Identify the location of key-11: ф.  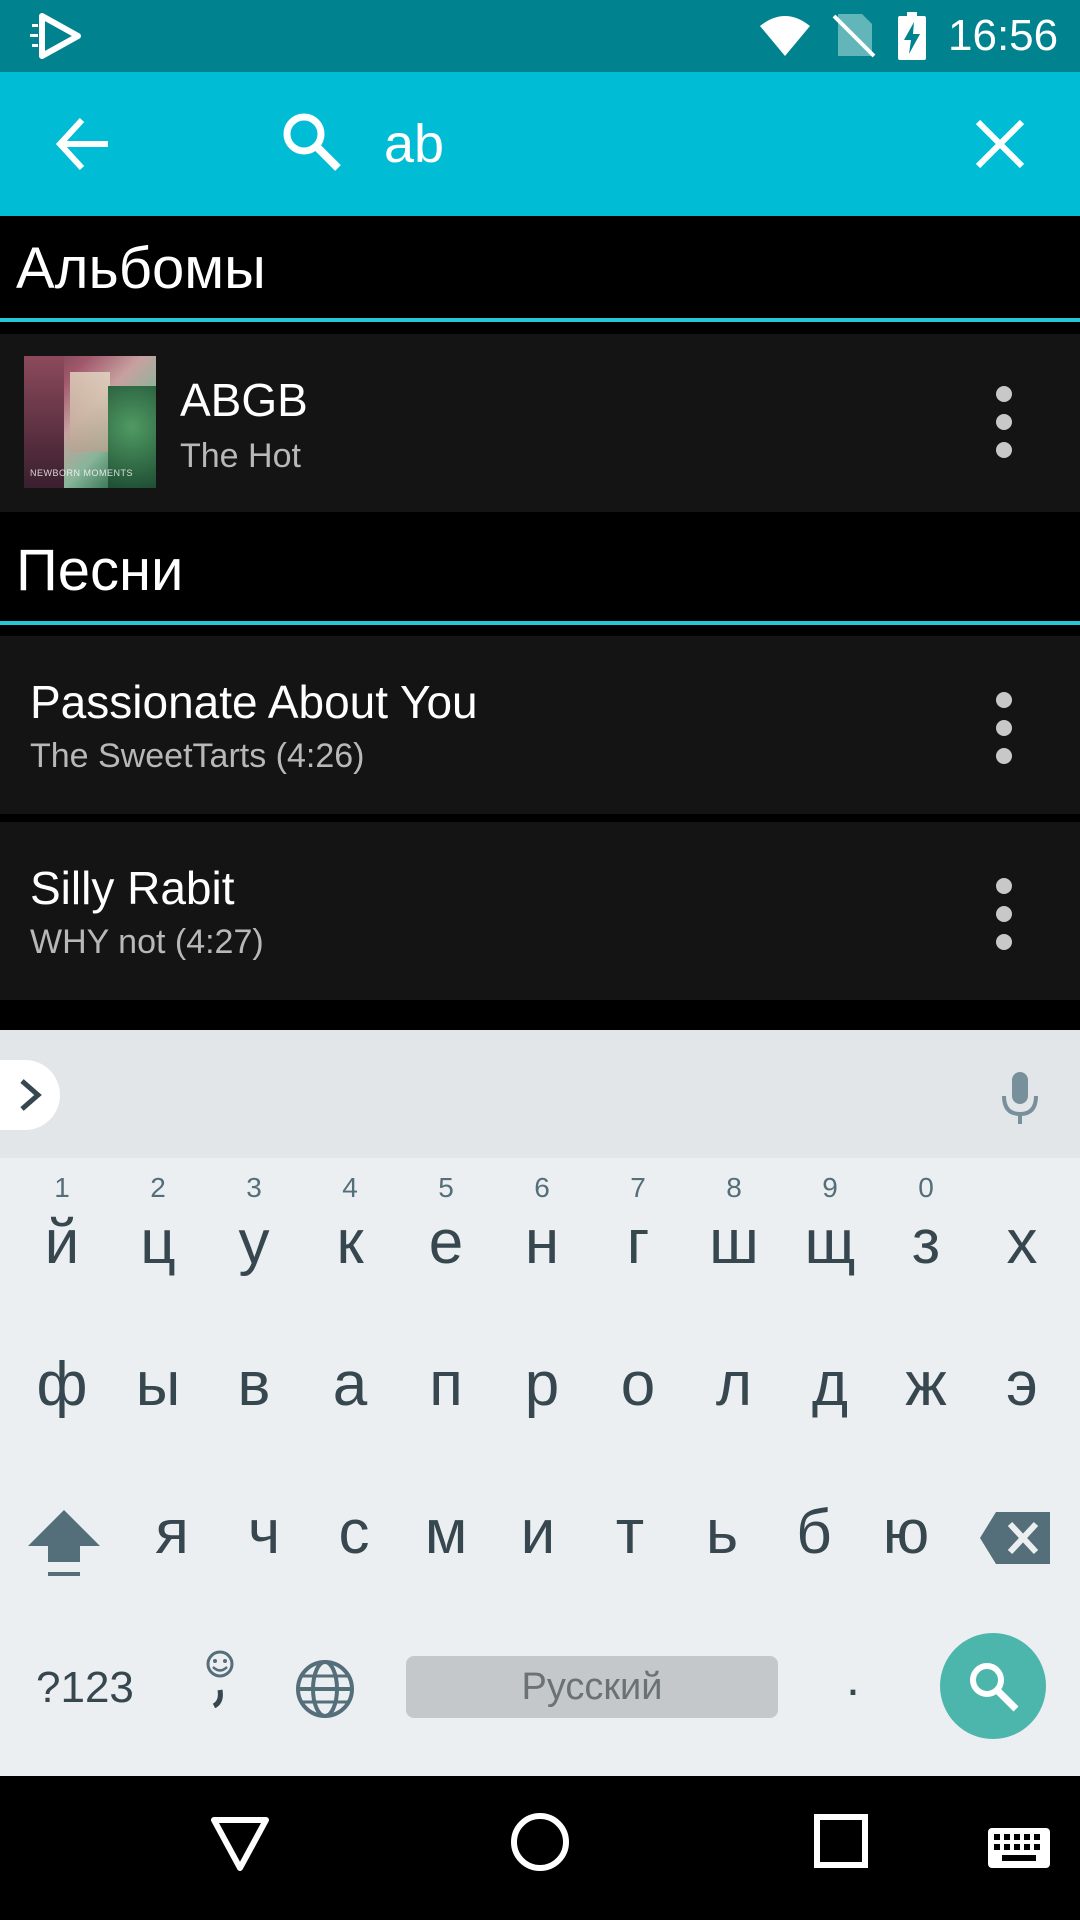
(62, 1390).